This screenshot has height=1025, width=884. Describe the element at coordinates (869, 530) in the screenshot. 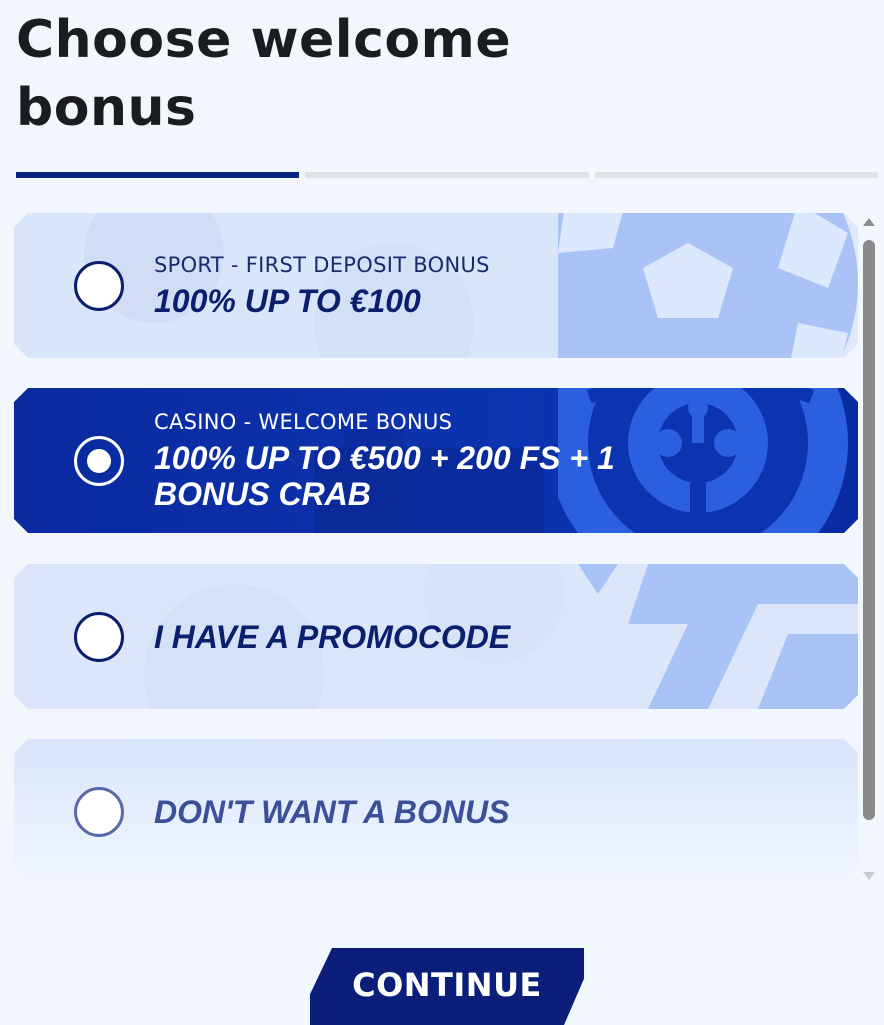

I see `scrollbar-thumb` at that location.